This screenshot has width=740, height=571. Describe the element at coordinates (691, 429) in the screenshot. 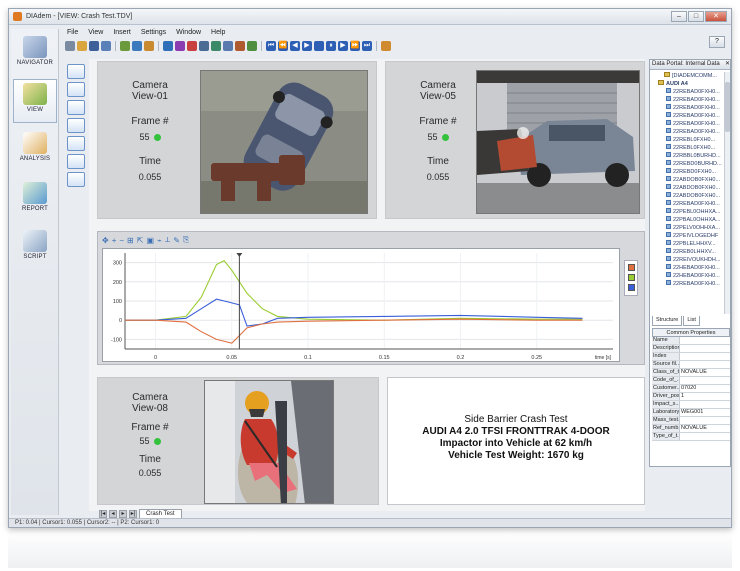

I see `property-row: Ref_numb... NOVALUE` at that location.